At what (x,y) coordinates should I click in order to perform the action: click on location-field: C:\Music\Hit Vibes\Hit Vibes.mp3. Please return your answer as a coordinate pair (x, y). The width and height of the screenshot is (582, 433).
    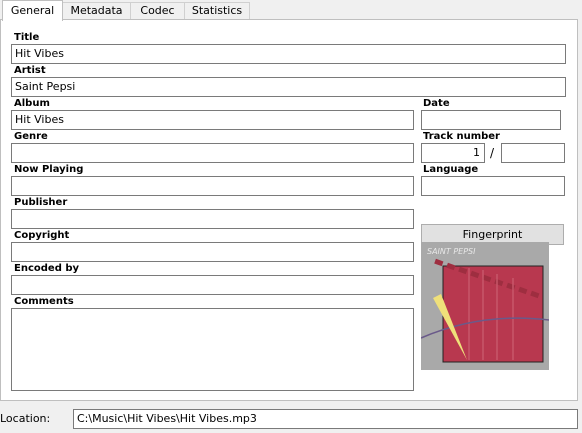
    Looking at the image, I should click on (325, 419).